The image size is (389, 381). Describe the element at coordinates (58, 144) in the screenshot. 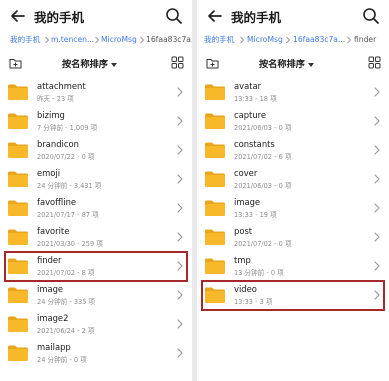

I see `folder-name: brandicon` at that location.